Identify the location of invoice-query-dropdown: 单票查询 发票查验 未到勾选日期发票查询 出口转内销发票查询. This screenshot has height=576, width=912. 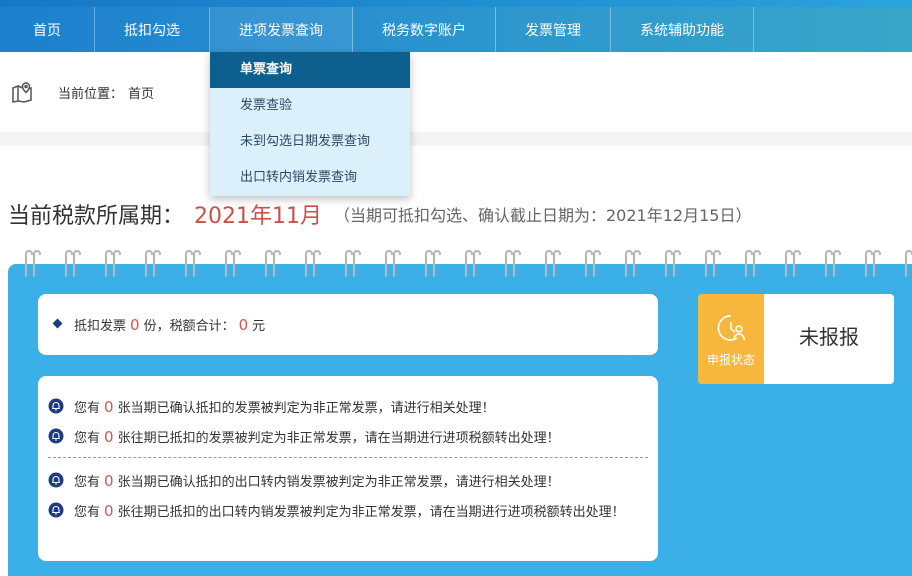
(310, 124).